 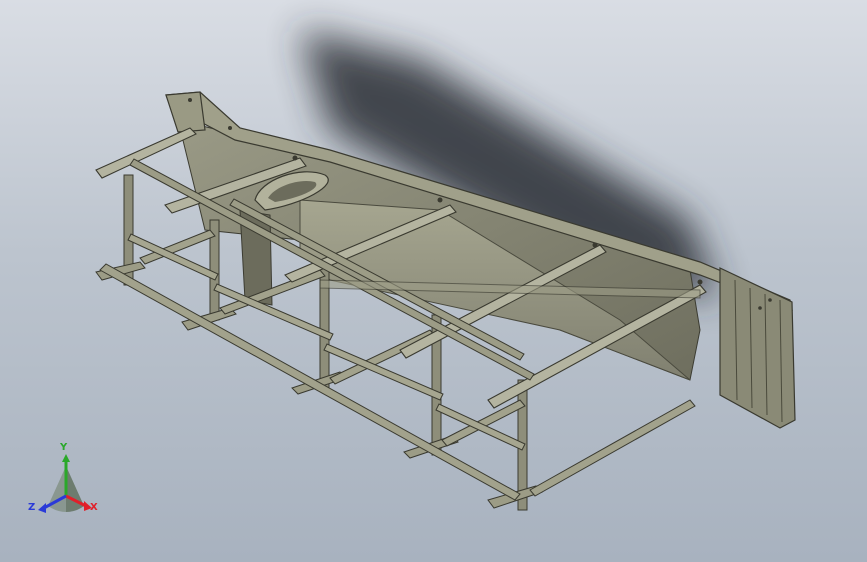 I want to click on y-arrow, so click(x=66, y=458).